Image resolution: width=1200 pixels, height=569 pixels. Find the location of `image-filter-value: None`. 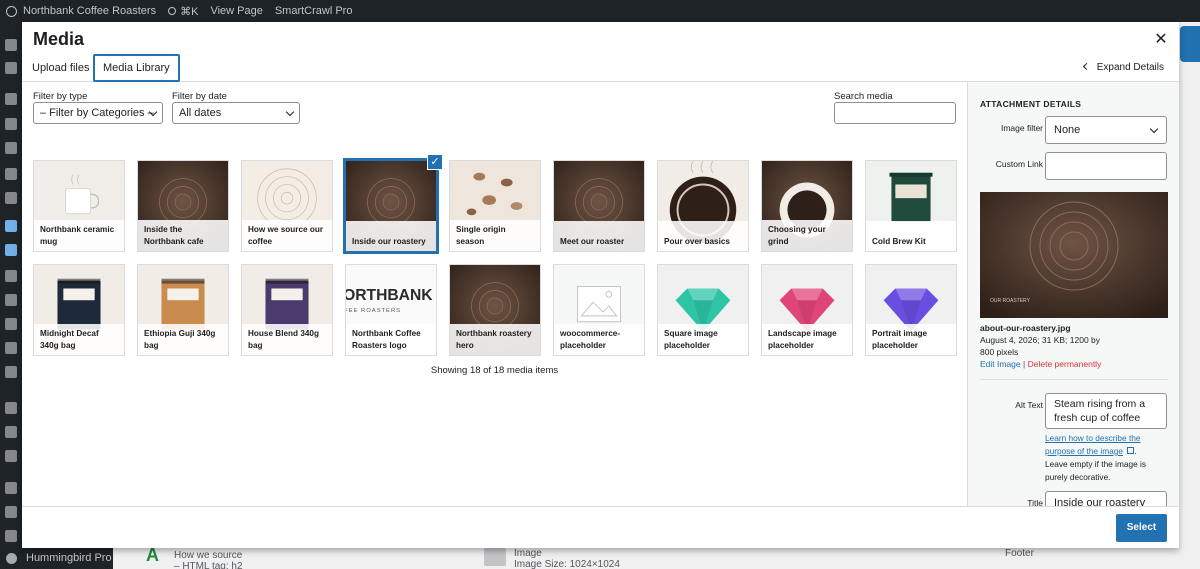

image-filter-value: None is located at coordinates (1067, 130).